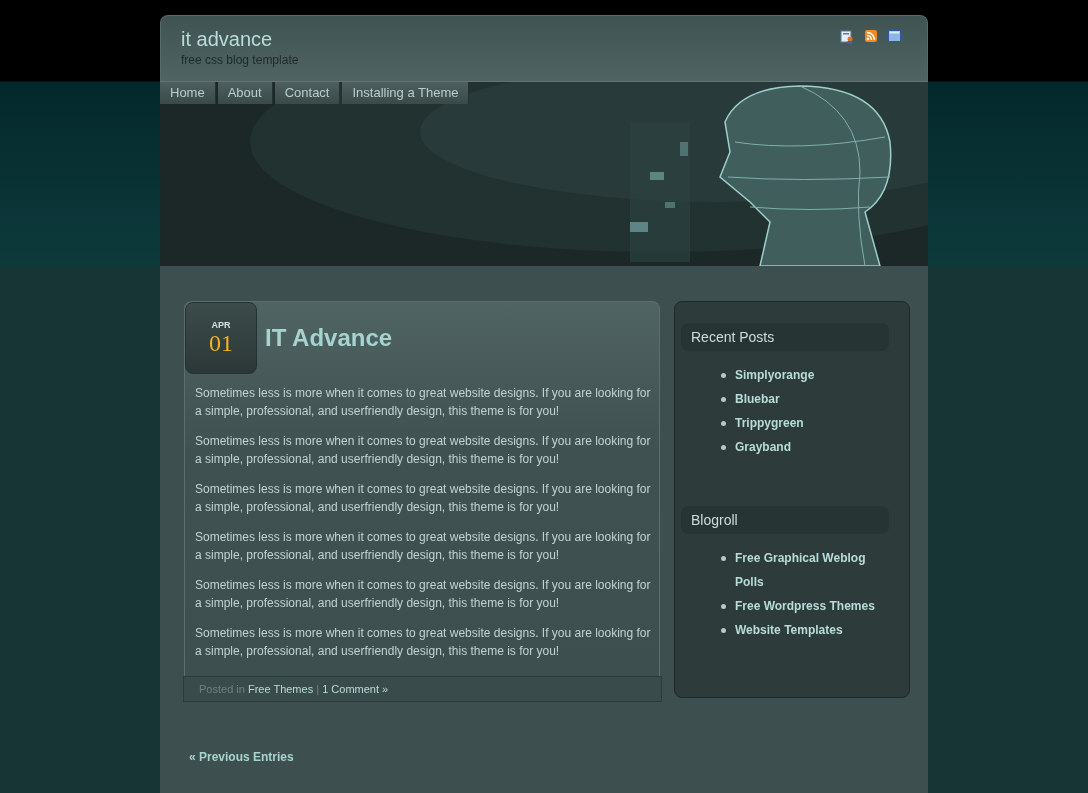 This screenshot has width=1088, height=793. What do you see at coordinates (245, 93) in the screenshot?
I see `nav-tab: About` at bounding box center [245, 93].